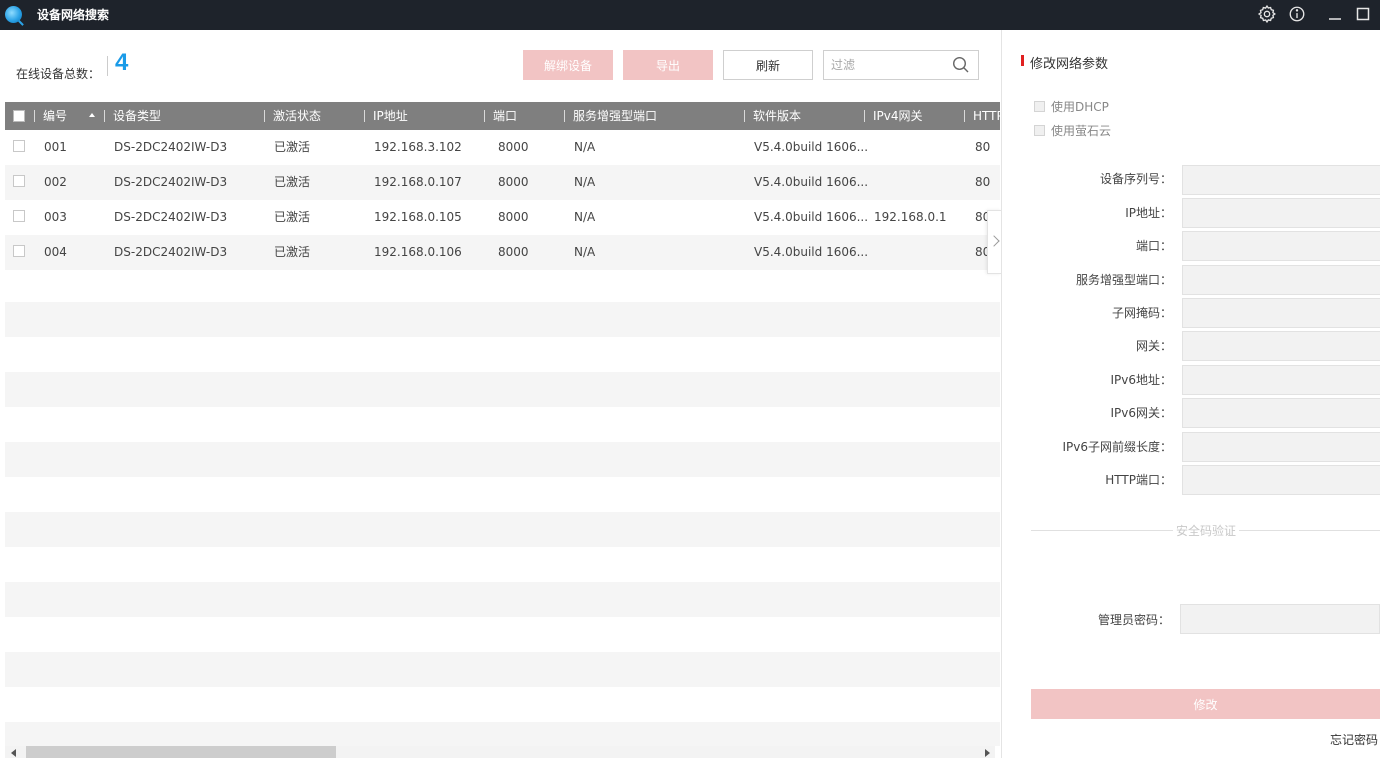 This screenshot has width=1380, height=758. I want to click on cell-ip: 192.168.0.107, so click(418, 182).